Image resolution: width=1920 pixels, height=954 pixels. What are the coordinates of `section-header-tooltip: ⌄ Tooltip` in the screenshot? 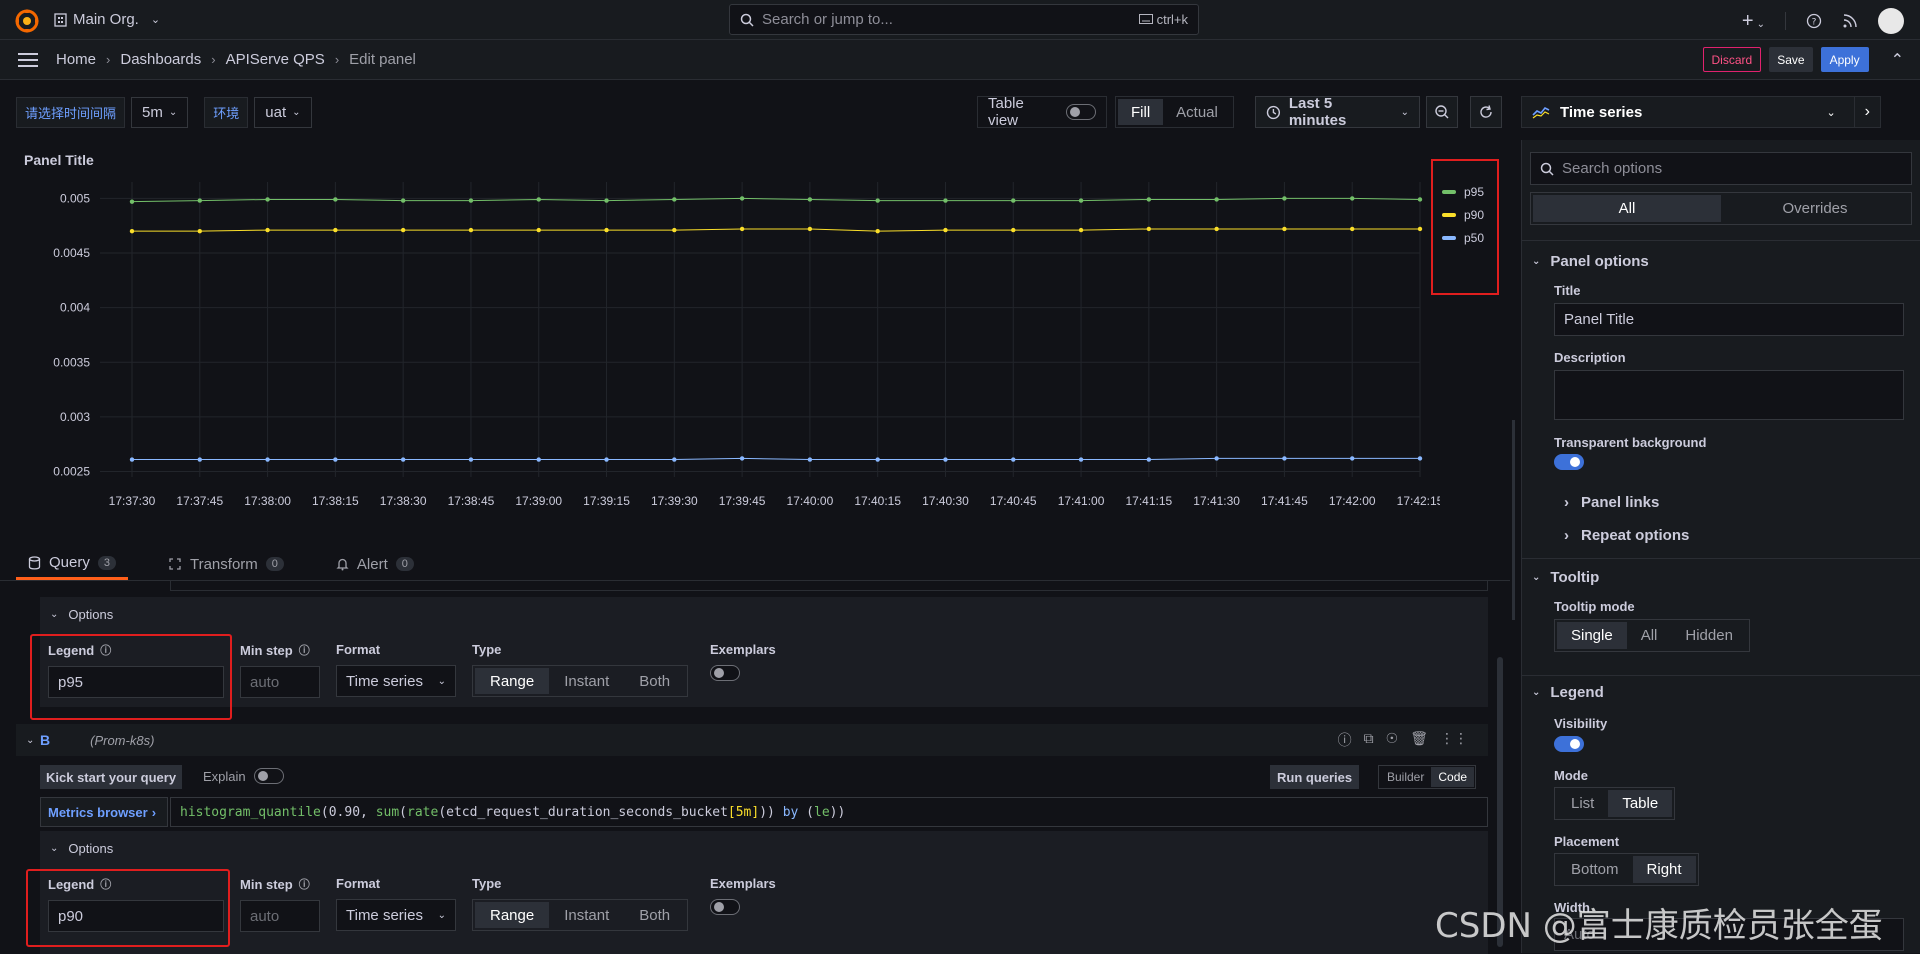 It's located at (1565, 577).